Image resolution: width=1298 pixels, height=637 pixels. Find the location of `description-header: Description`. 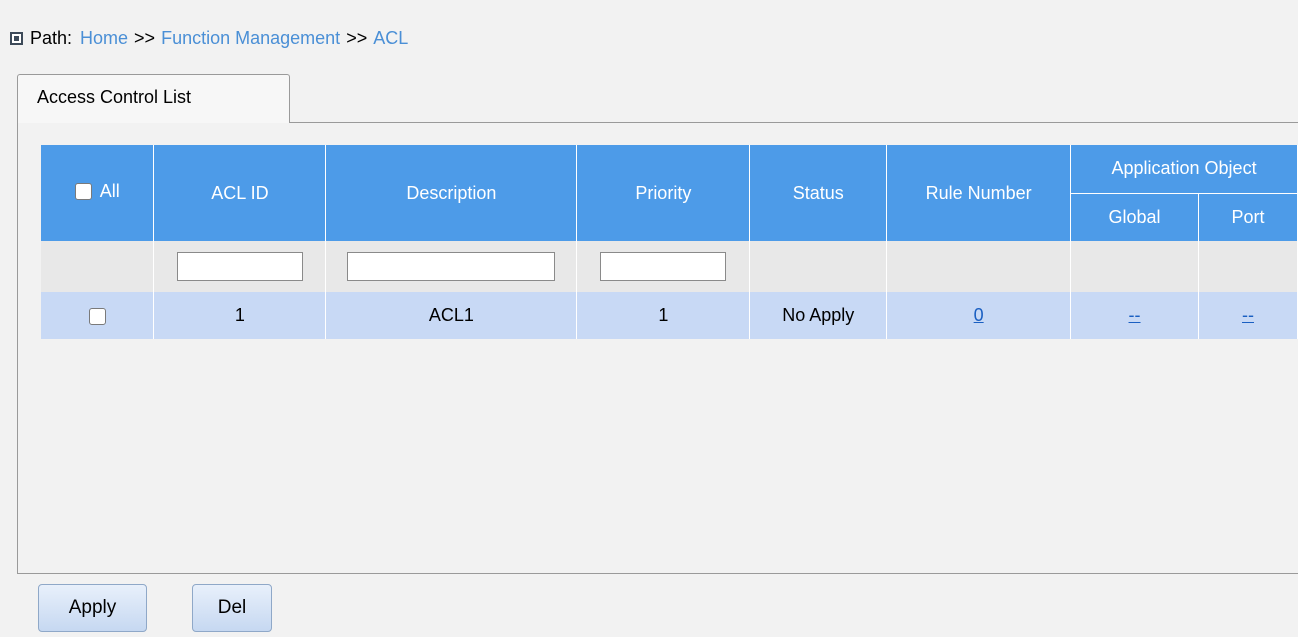

description-header: Description is located at coordinates (451, 193).